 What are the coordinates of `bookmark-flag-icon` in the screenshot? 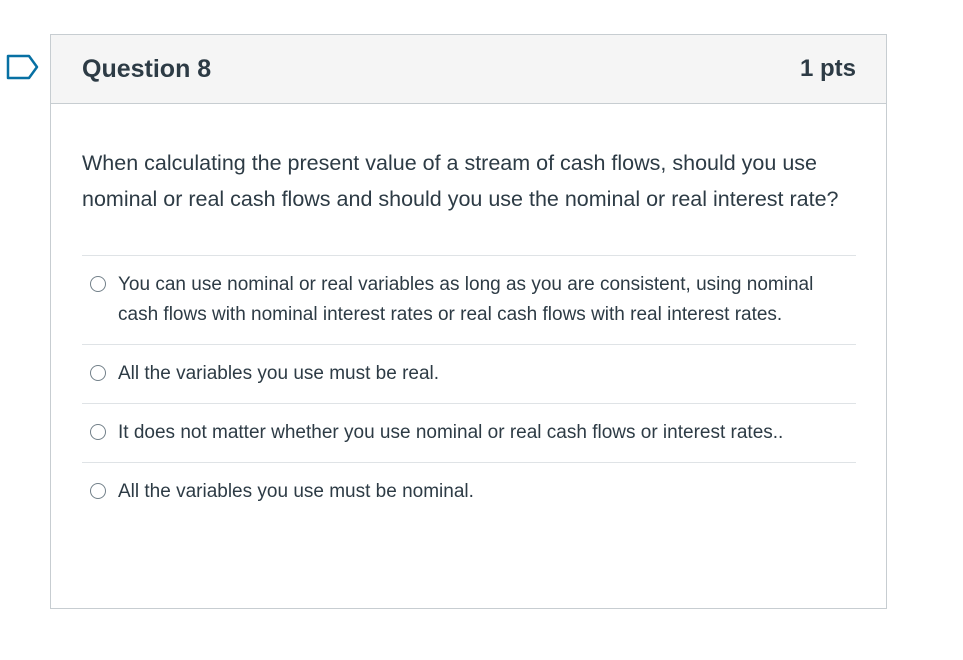 It's located at (23, 67).